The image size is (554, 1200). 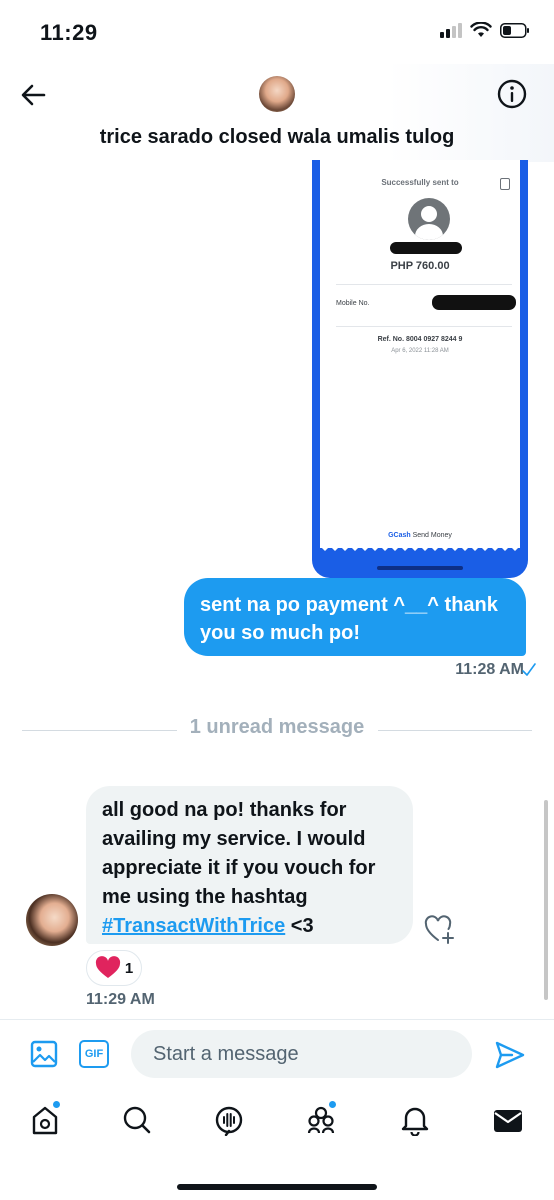 I want to click on header-avatar, so click(x=277, y=94).